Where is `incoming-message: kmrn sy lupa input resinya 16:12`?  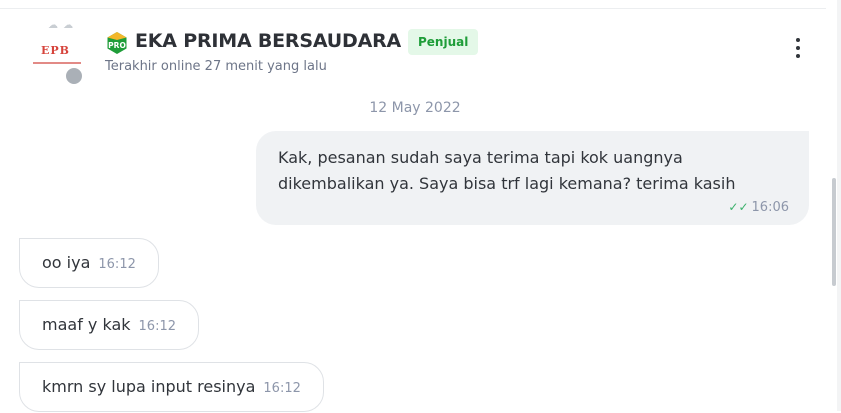
incoming-message: kmrn sy lupa input resinya 16:12 is located at coordinates (171, 387).